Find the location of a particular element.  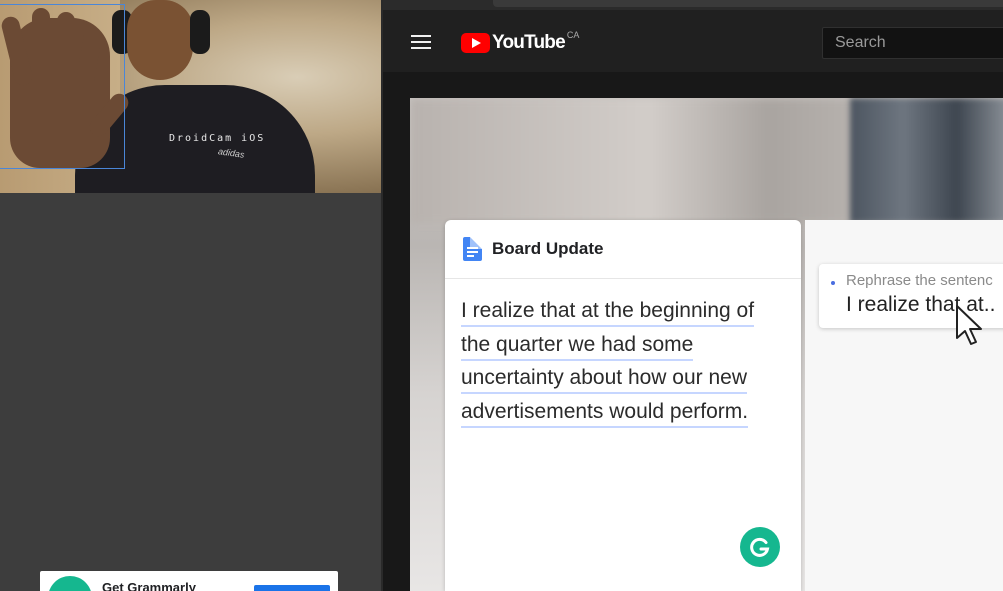

headphone-right is located at coordinates (200, 32).